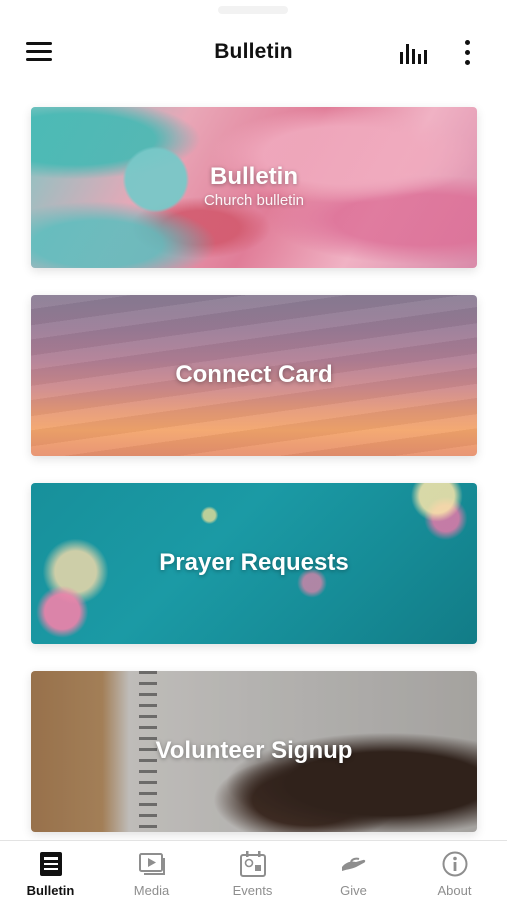 This screenshot has height=900, width=507. What do you see at coordinates (468, 53) in the screenshot?
I see `more-vertical-icon` at bounding box center [468, 53].